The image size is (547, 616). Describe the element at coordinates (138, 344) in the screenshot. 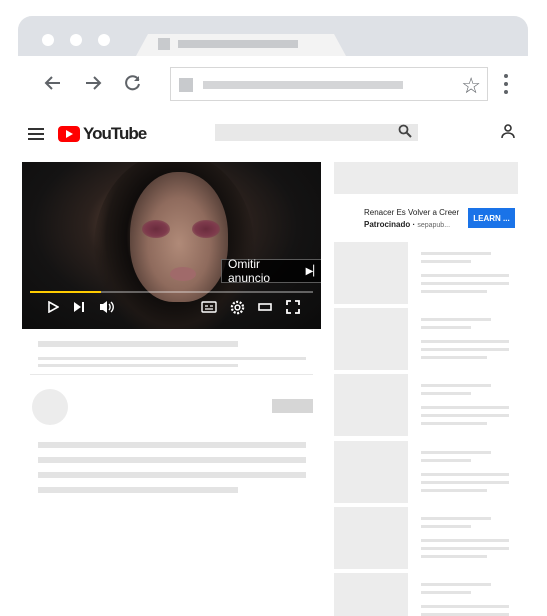

I see `video-title-placeholder` at that location.